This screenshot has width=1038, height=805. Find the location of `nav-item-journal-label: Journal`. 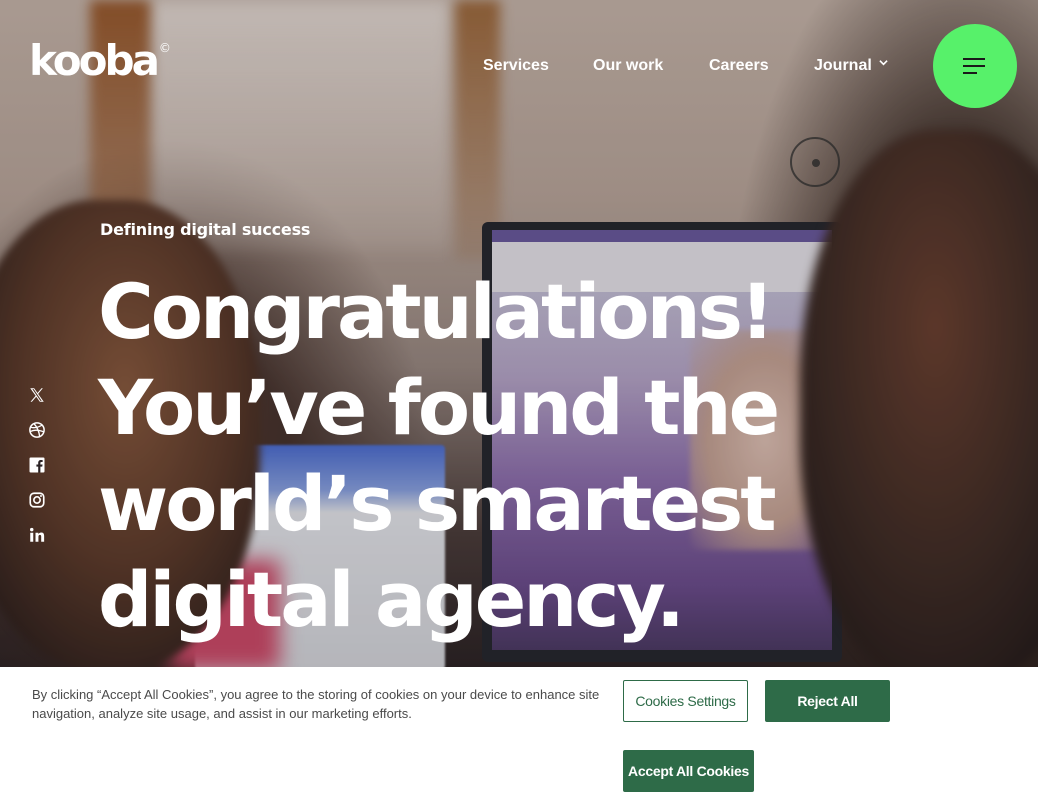

nav-item-journal-label: Journal is located at coordinates (843, 65).